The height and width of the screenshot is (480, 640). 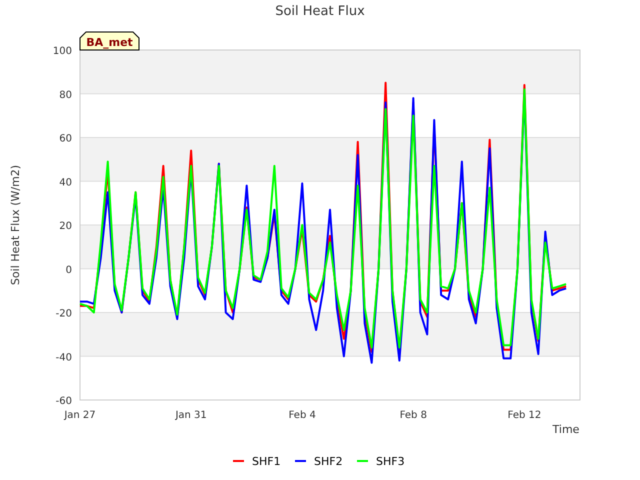 What do you see at coordinates (566, 429) in the screenshot?
I see `x-axis-title: Time` at bounding box center [566, 429].